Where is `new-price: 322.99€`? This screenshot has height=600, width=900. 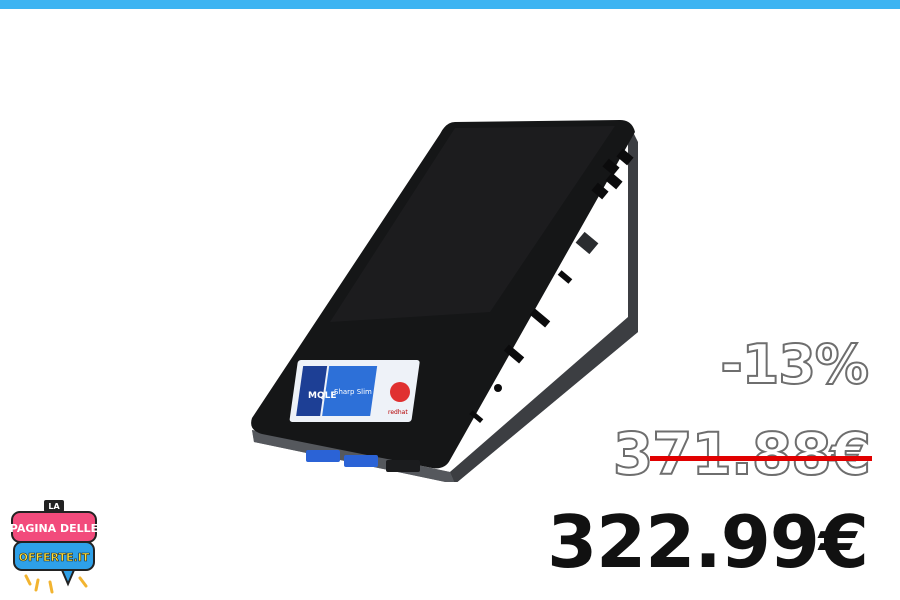 new-price: 322.99€ is located at coordinates (708, 542).